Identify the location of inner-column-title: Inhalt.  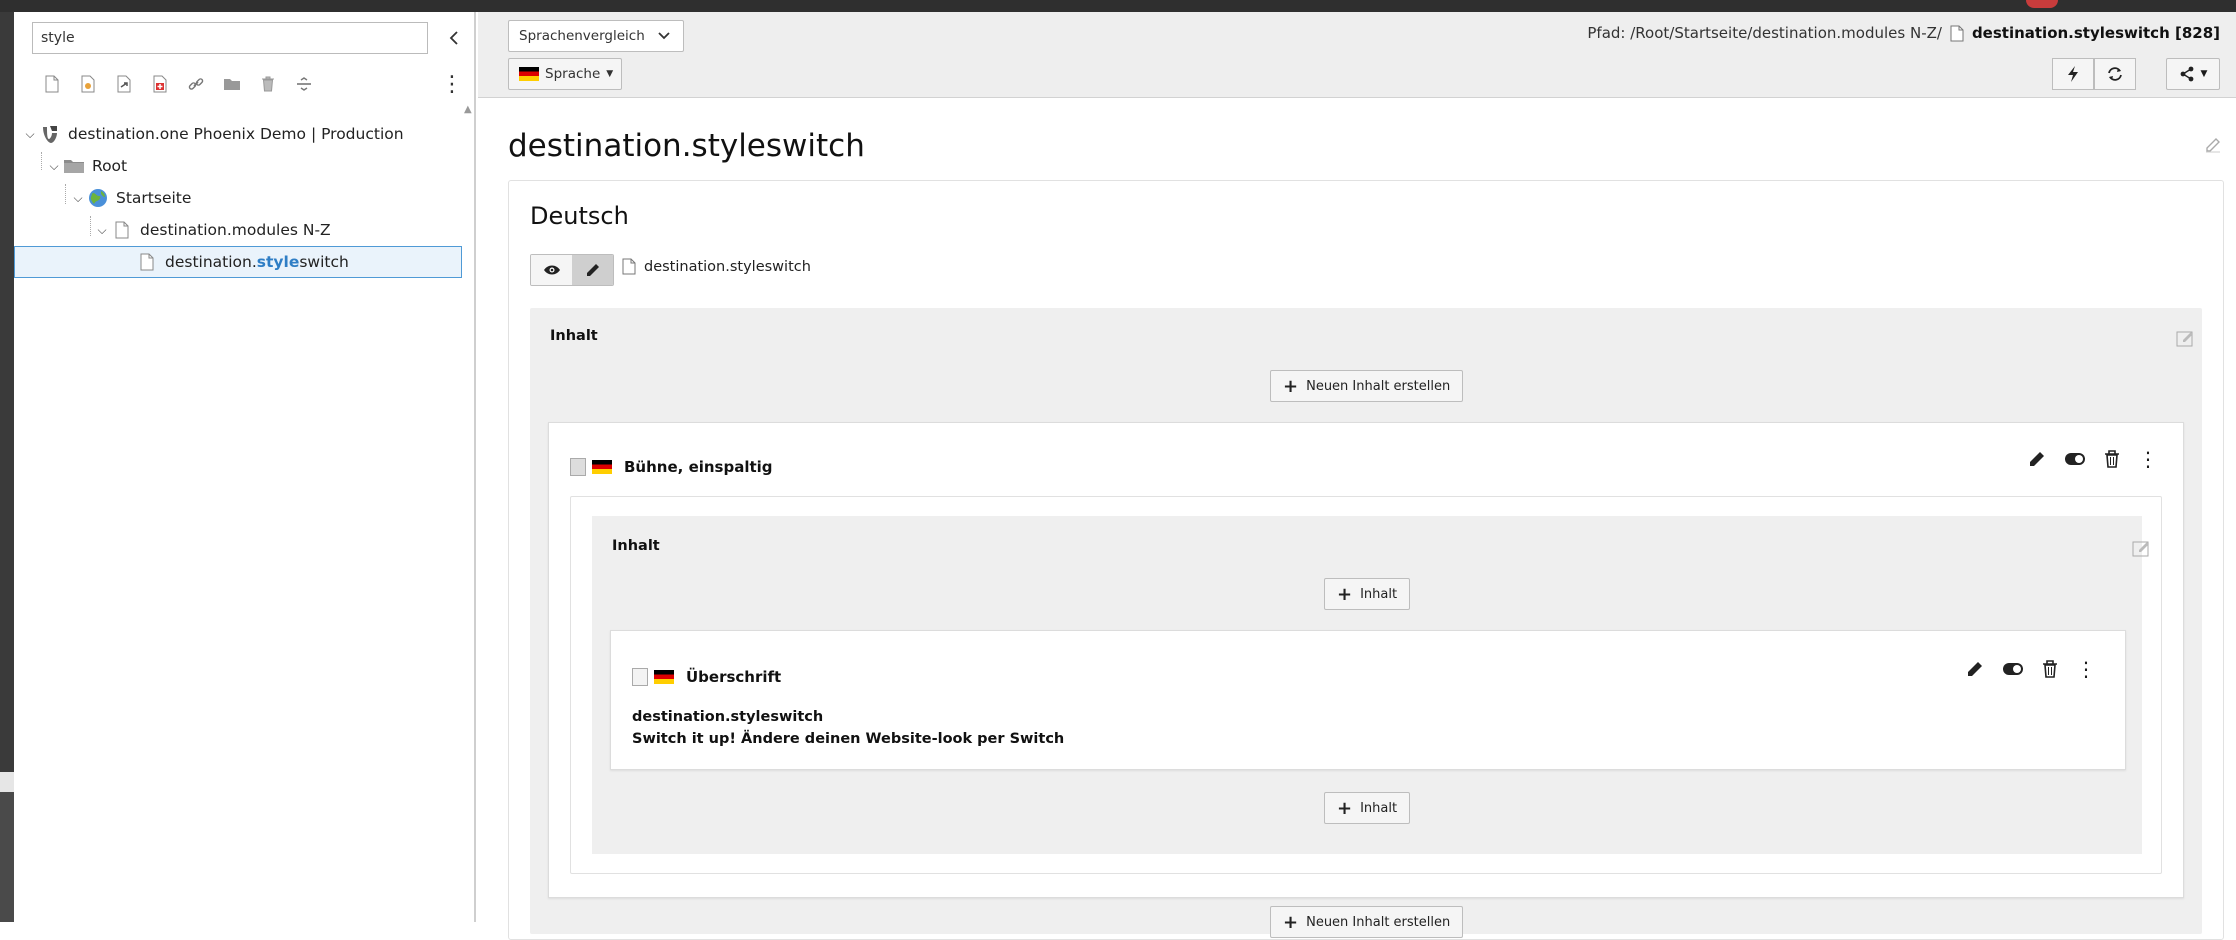
(636, 546).